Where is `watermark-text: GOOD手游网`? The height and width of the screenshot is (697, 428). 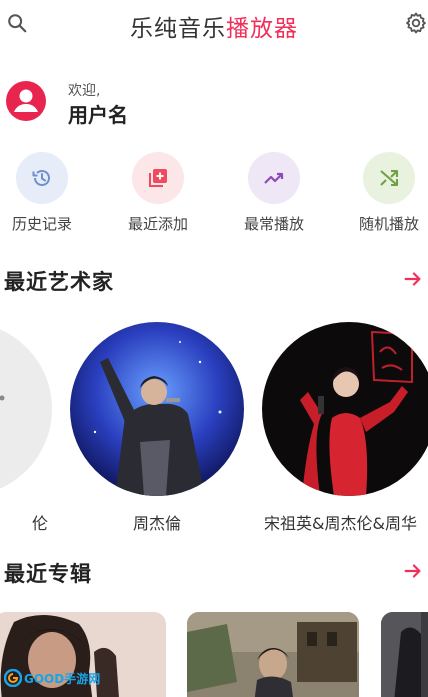 watermark-text: GOOD手游网 is located at coordinates (62, 678).